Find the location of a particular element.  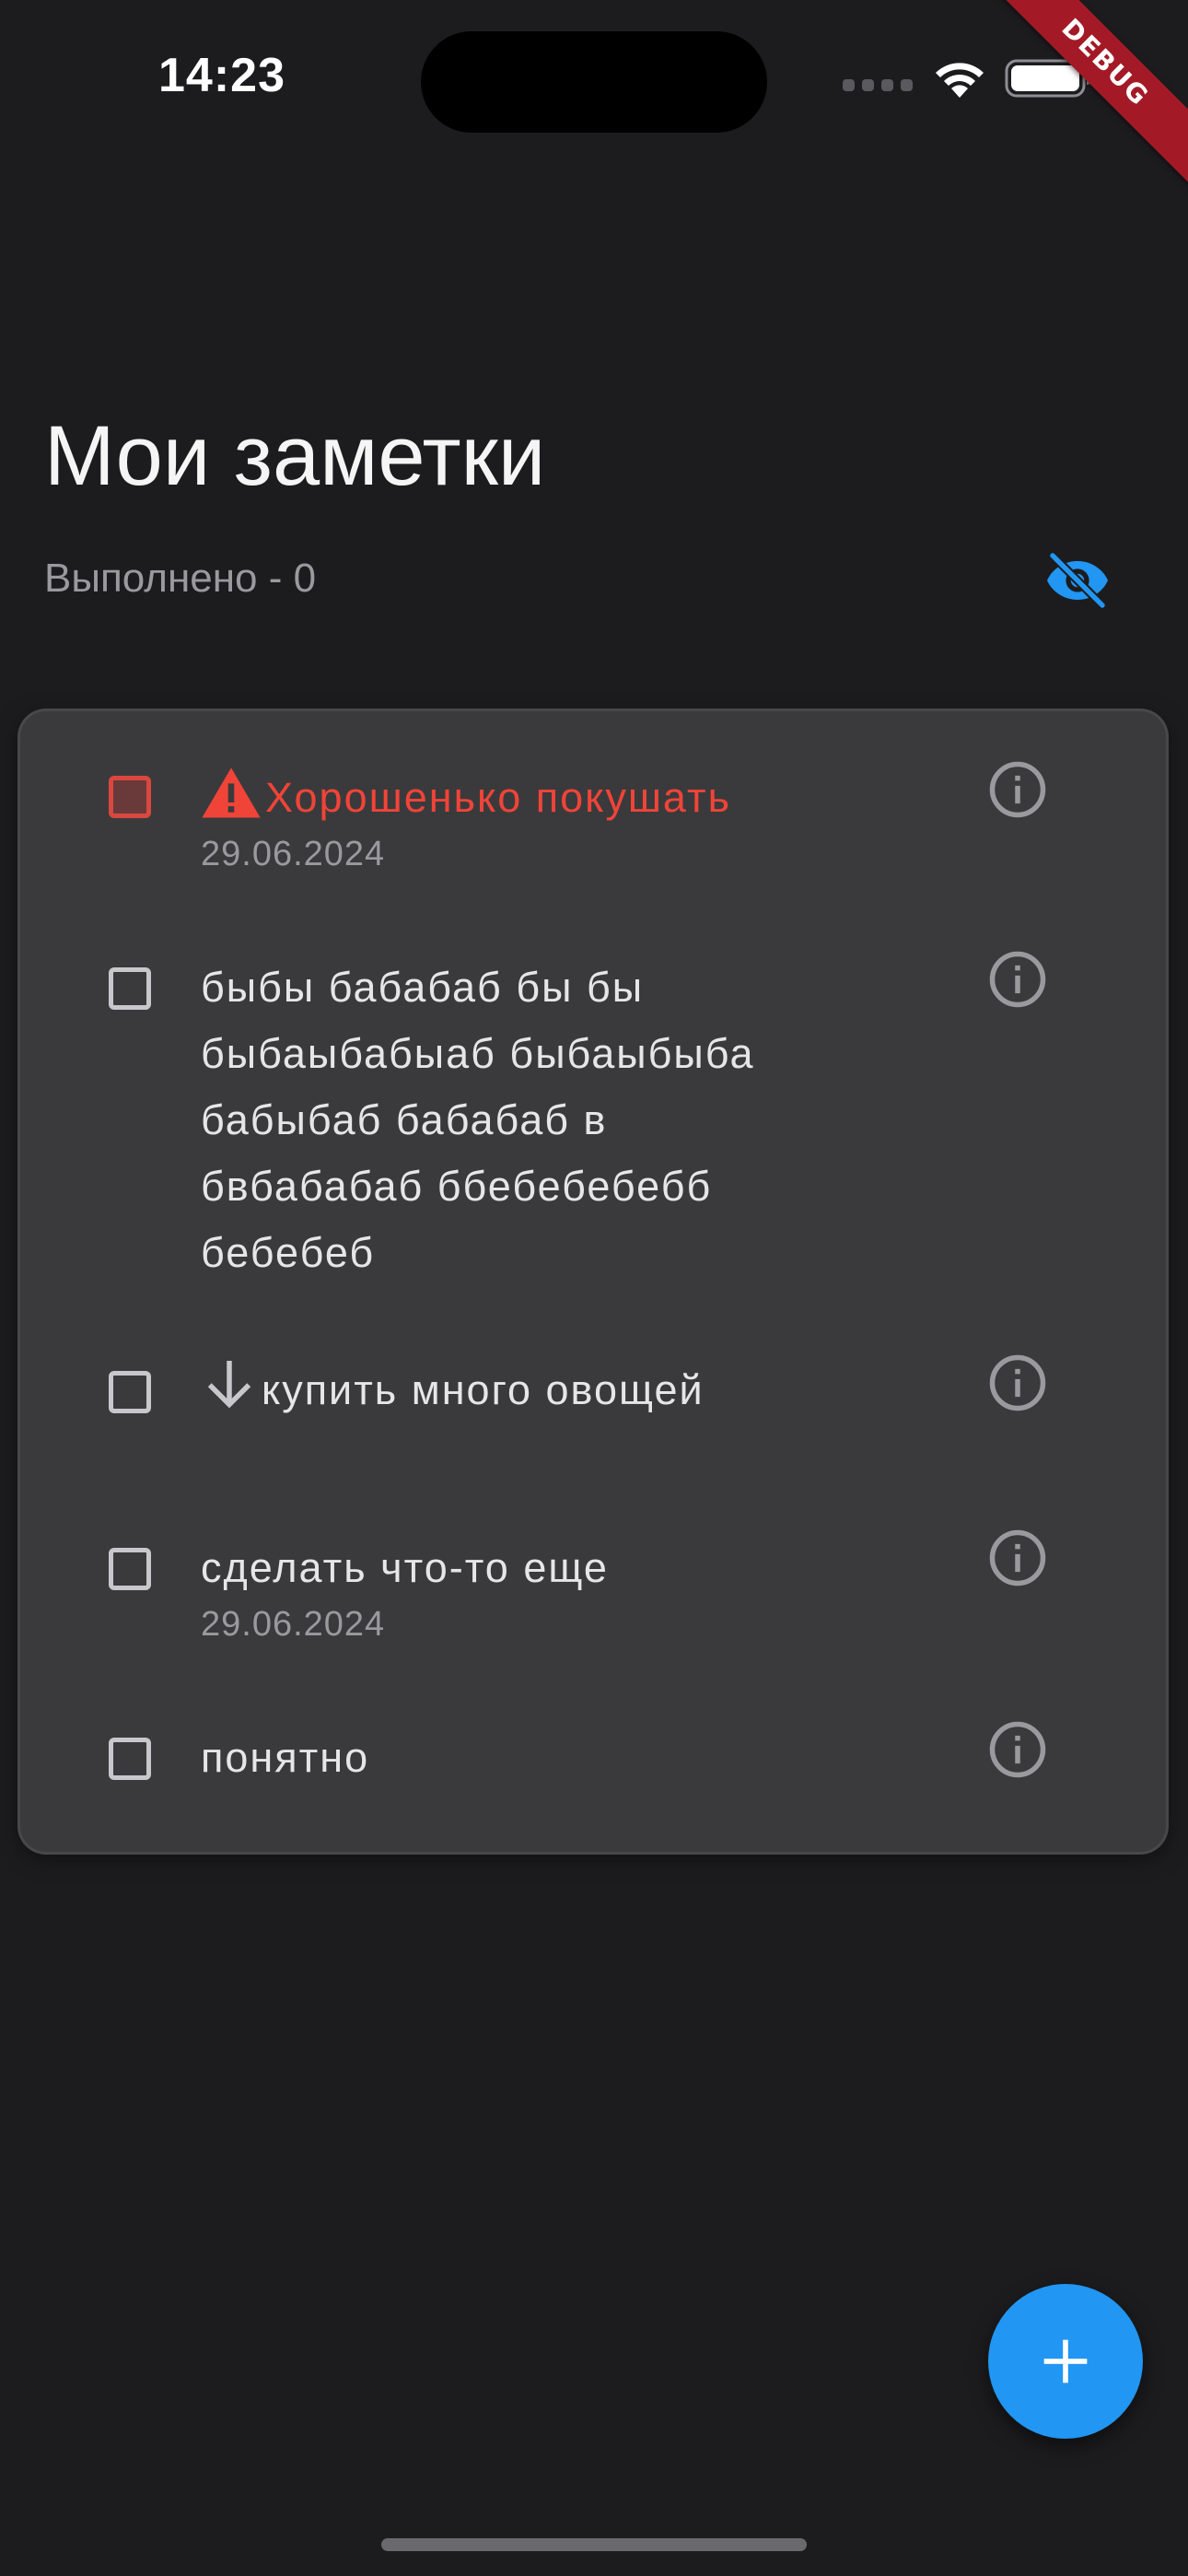

add-task-button is located at coordinates (1065, 2361).